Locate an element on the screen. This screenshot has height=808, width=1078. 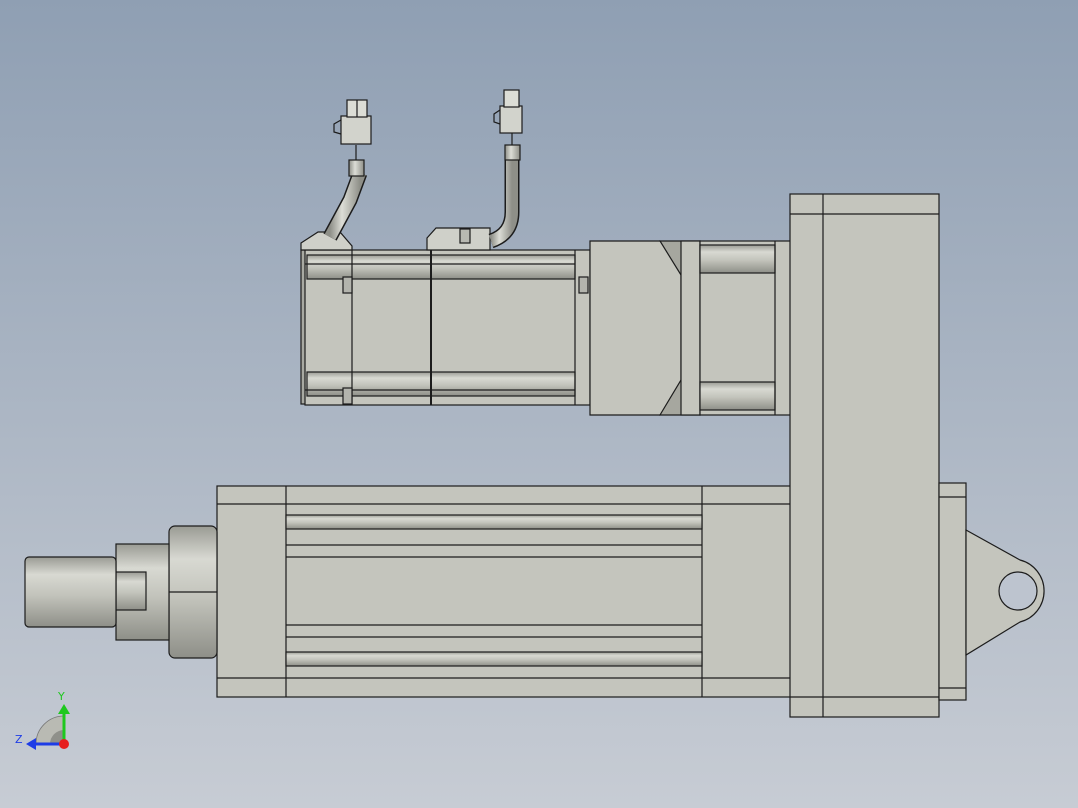
actuator-tube is located at coordinates (504, 591).